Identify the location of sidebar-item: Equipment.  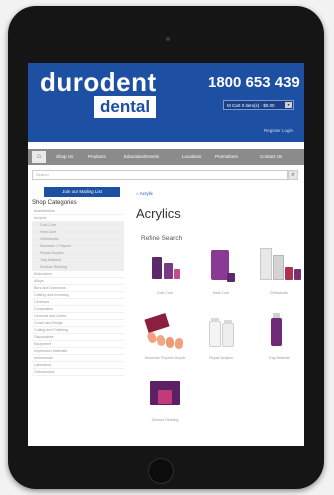
(78, 344).